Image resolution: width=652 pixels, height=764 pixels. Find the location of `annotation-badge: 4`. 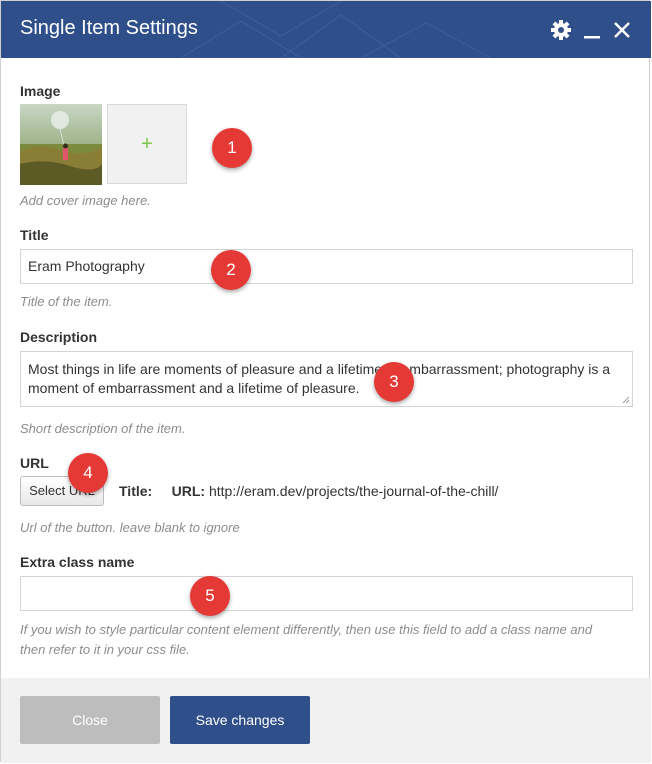

annotation-badge: 4 is located at coordinates (88, 473).